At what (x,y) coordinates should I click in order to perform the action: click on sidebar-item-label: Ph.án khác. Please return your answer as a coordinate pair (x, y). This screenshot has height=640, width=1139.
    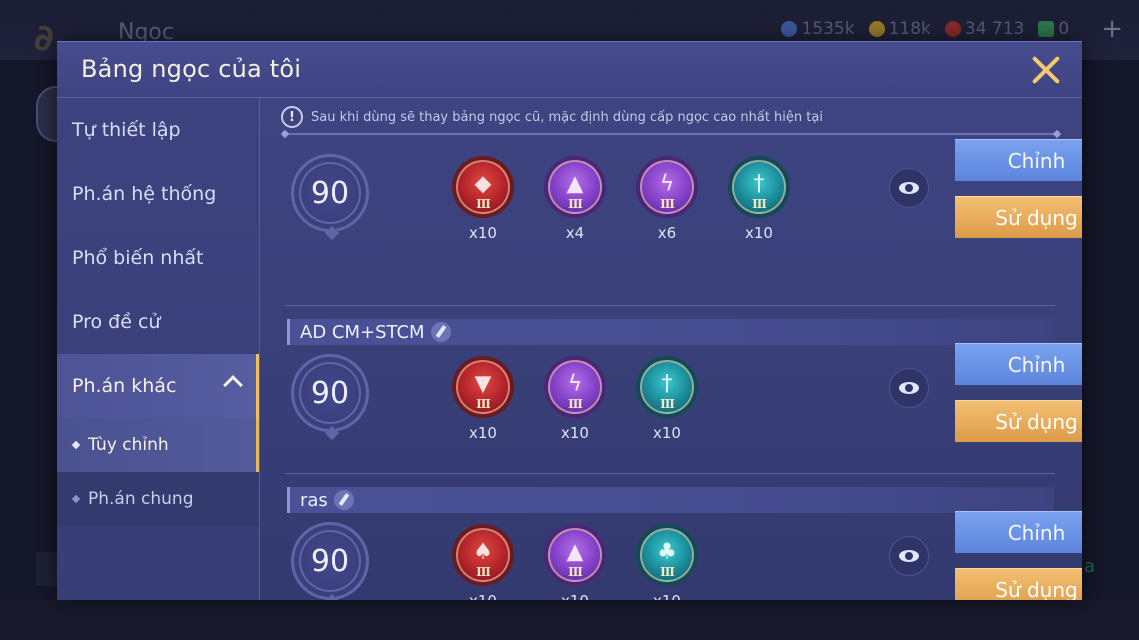
    Looking at the image, I should click on (124, 386).